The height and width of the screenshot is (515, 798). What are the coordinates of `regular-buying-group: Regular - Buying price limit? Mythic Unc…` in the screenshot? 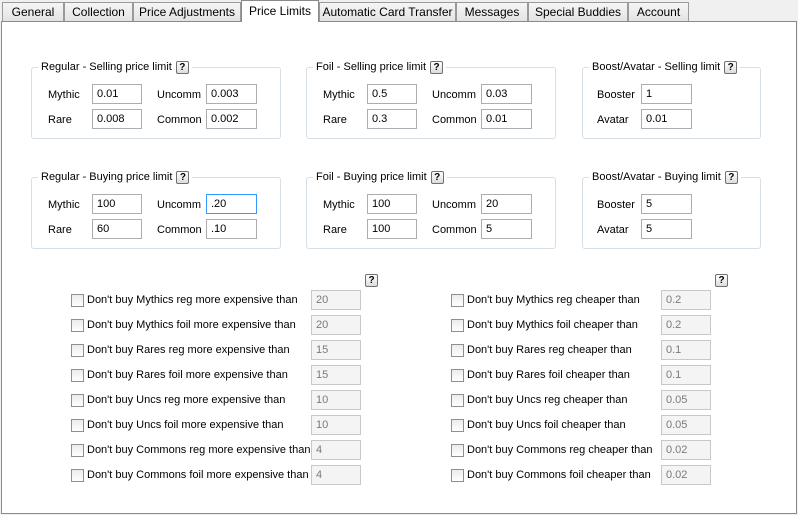 It's located at (156, 209).